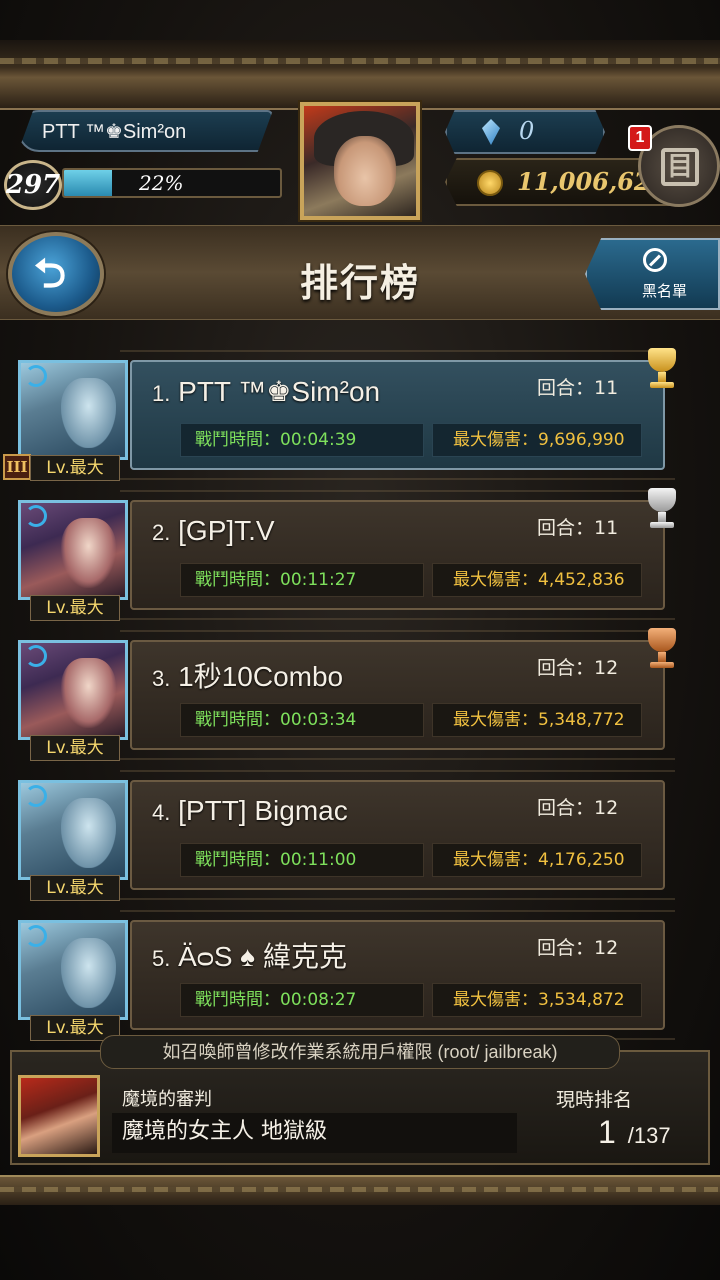 This screenshot has height=1280, width=720. What do you see at coordinates (365, 171) in the screenshot?
I see `avatar-face` at bounding box center [365, 171].